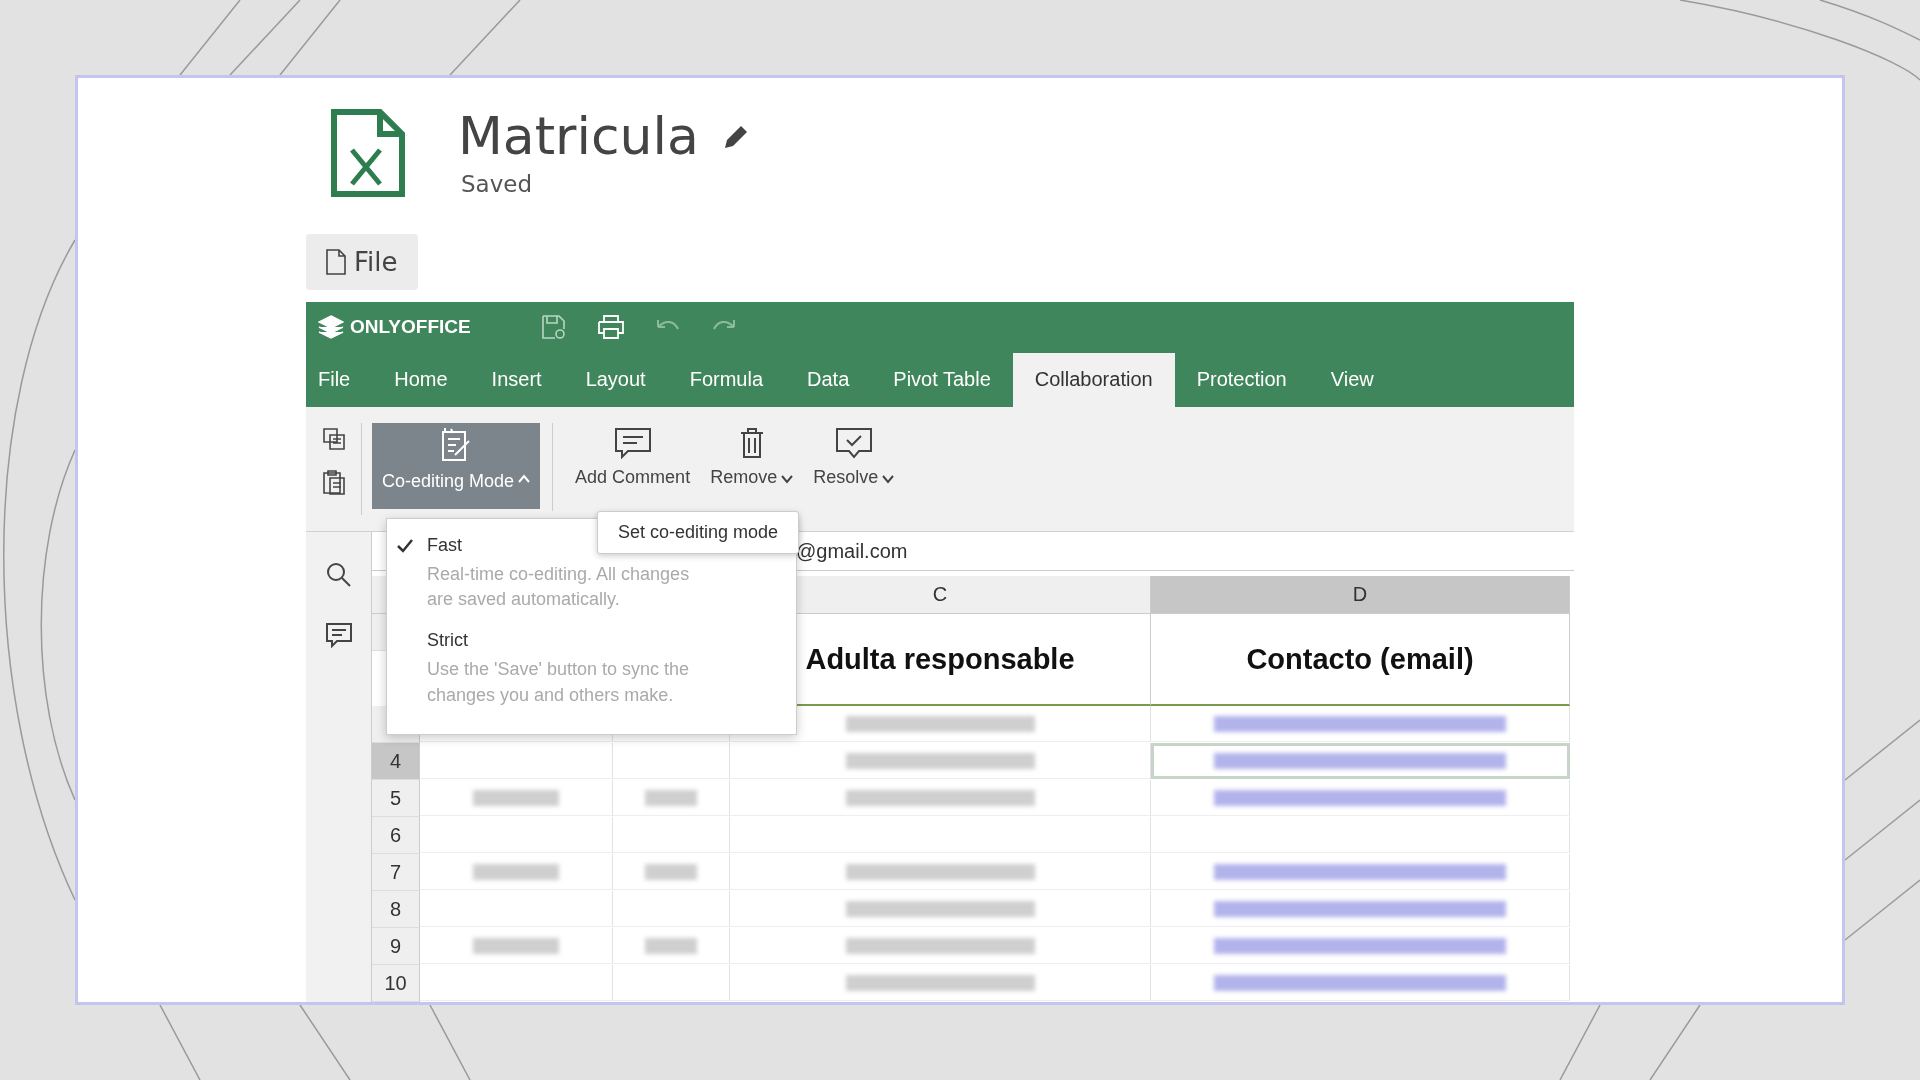  Describe the element at coordinates (456, 465) in the screenshot. I see `ribbon-button: Co-editing Mode` at that location.